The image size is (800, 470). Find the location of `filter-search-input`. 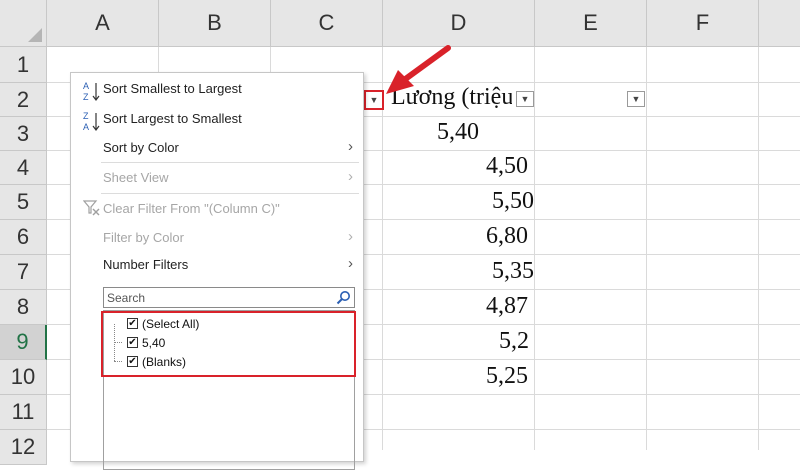

filter-search-input is located at coordinates (217, 297).